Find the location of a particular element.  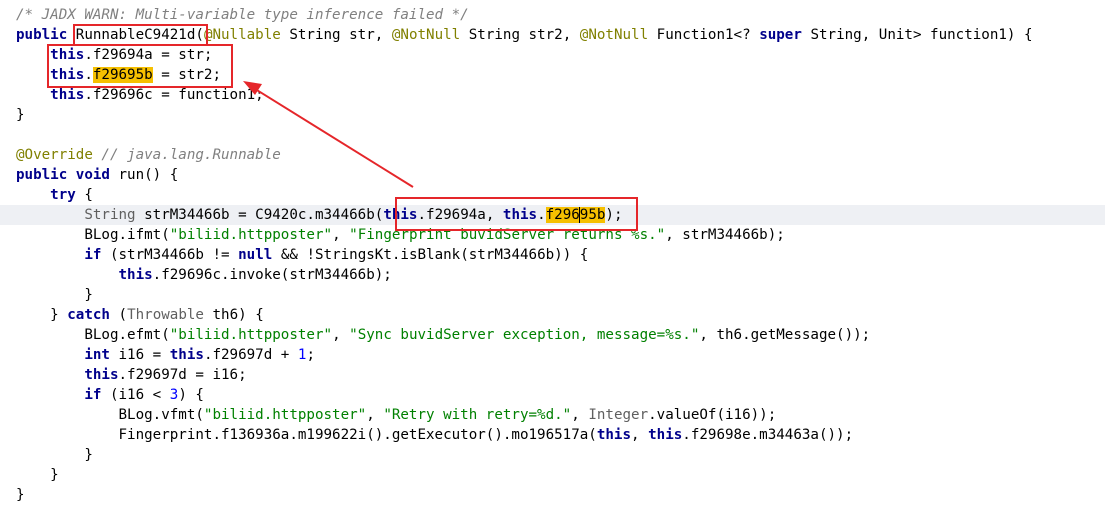

code-line-25: } is located at coordinates (552, 495).